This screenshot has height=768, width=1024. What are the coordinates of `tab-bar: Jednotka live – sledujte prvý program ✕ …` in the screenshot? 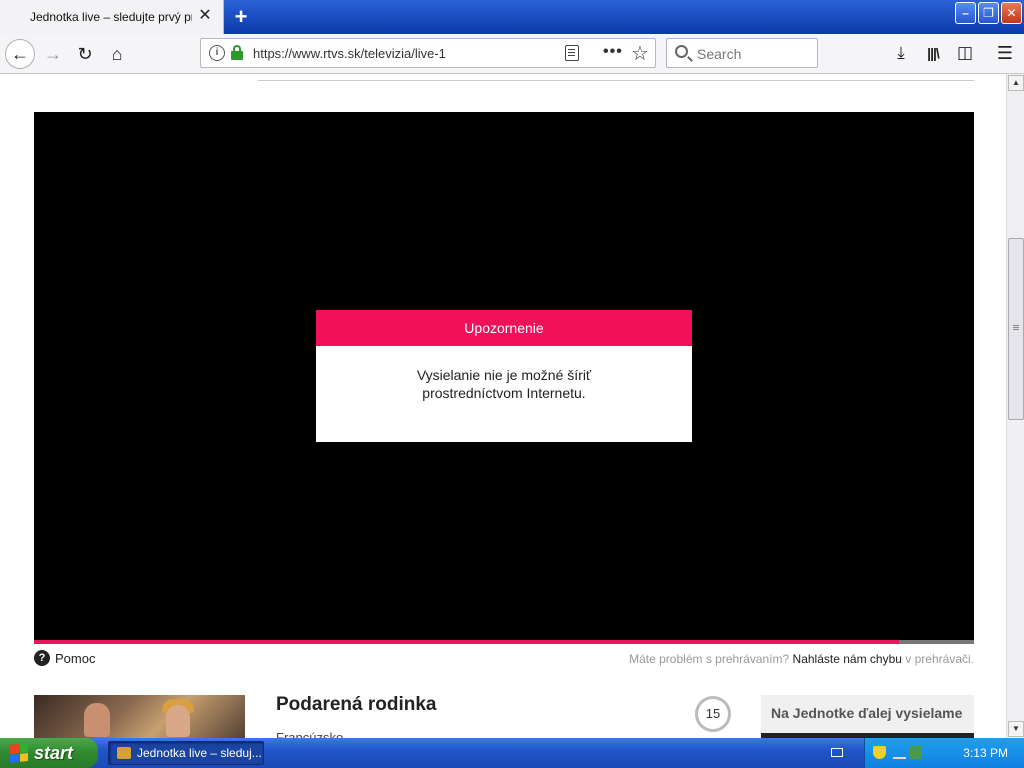 It's located at (512, 17).